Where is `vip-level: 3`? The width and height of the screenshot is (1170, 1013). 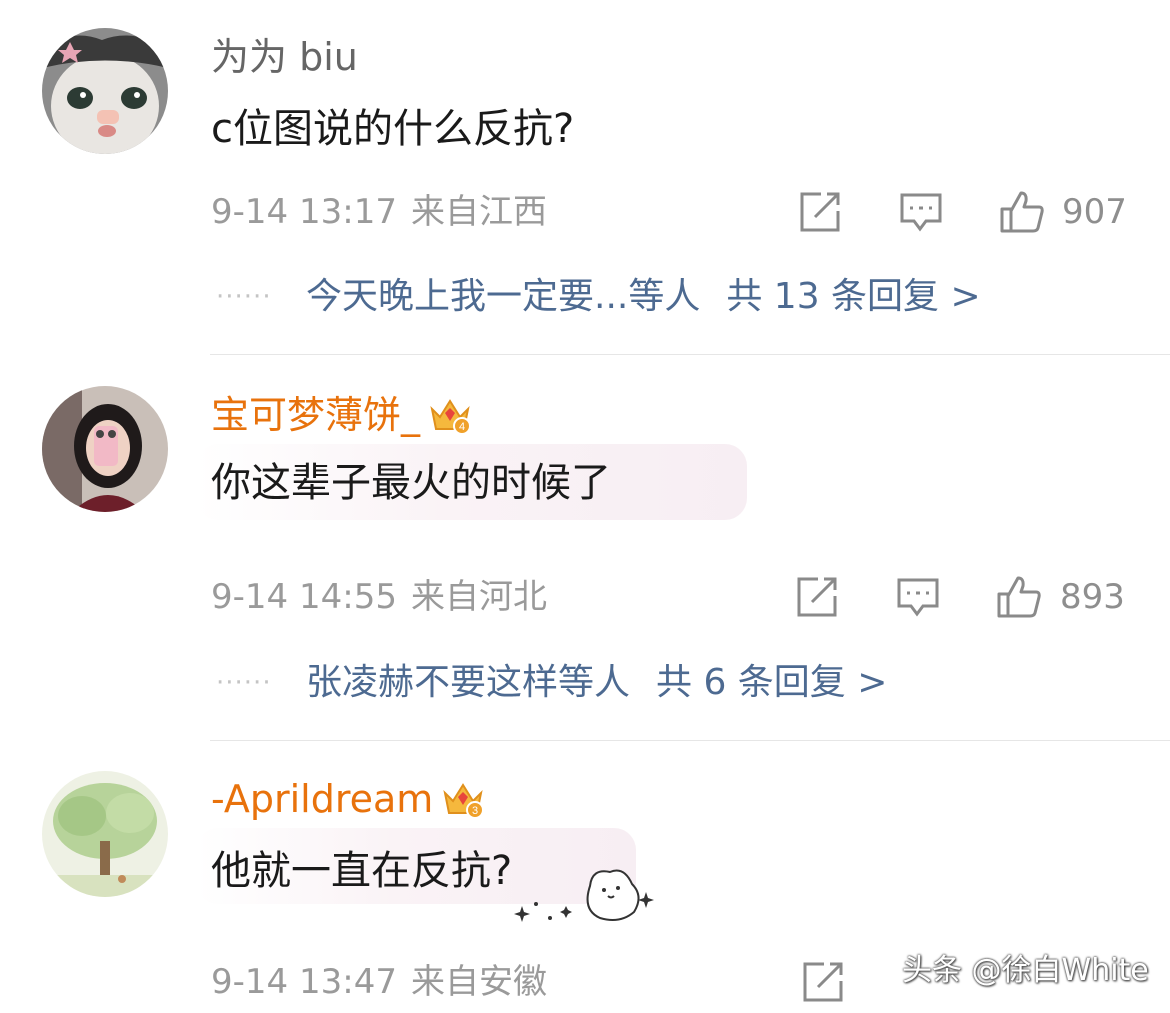
vip-level: 3 is located at coordinates (475, 811).